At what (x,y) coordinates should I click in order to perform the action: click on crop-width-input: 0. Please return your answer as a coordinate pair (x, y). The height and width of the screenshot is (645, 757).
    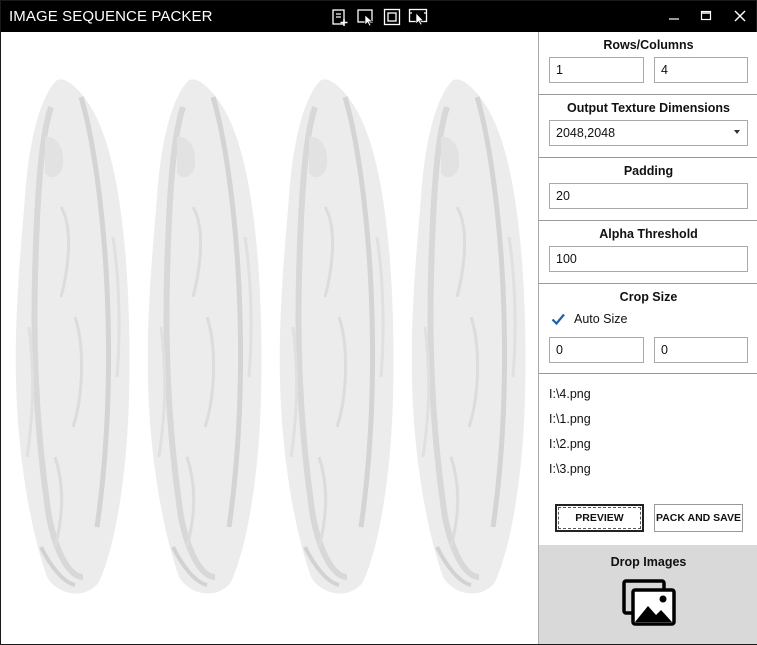
    Looking at the image, I should click on (596, 350).